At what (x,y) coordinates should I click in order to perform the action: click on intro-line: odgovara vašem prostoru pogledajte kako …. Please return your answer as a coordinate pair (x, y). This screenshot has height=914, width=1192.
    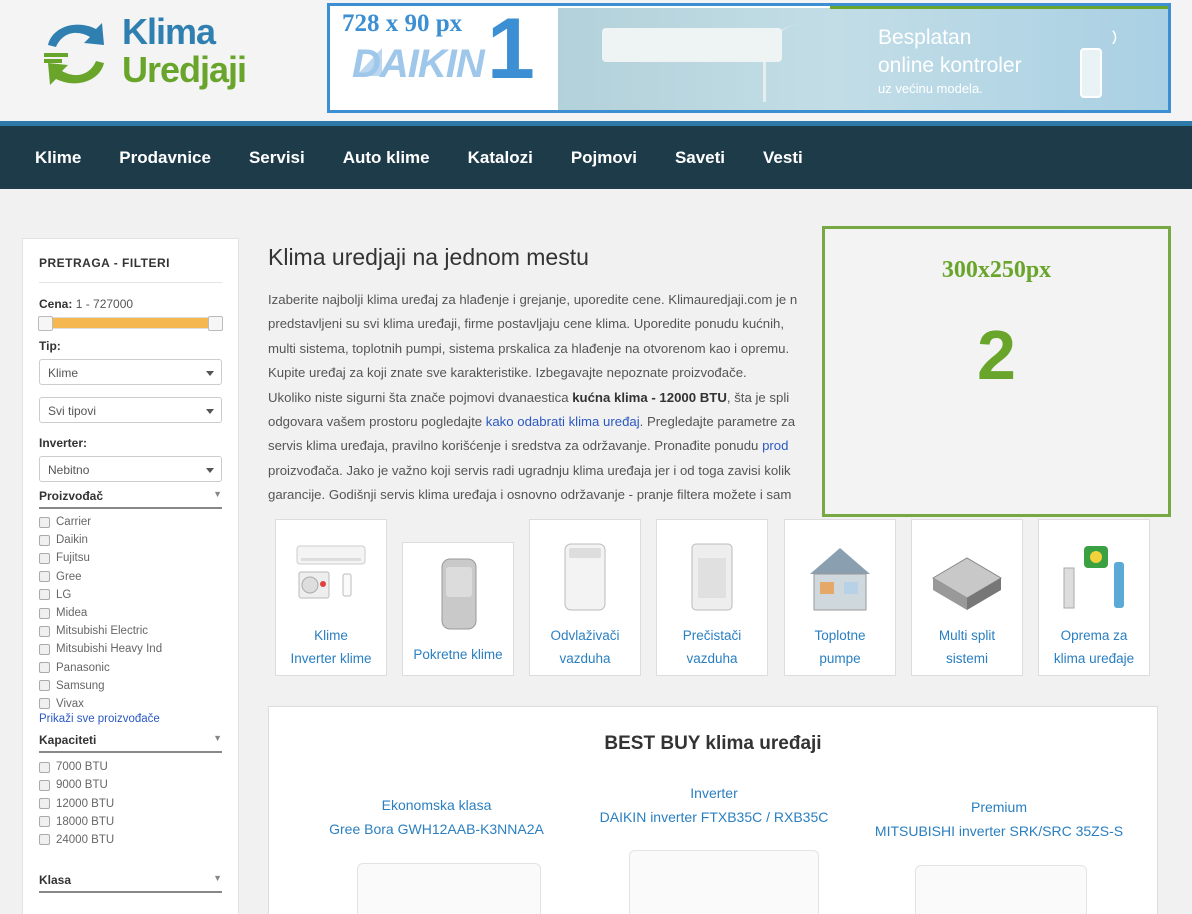
    Looking at the image, I should click on (548, 422).